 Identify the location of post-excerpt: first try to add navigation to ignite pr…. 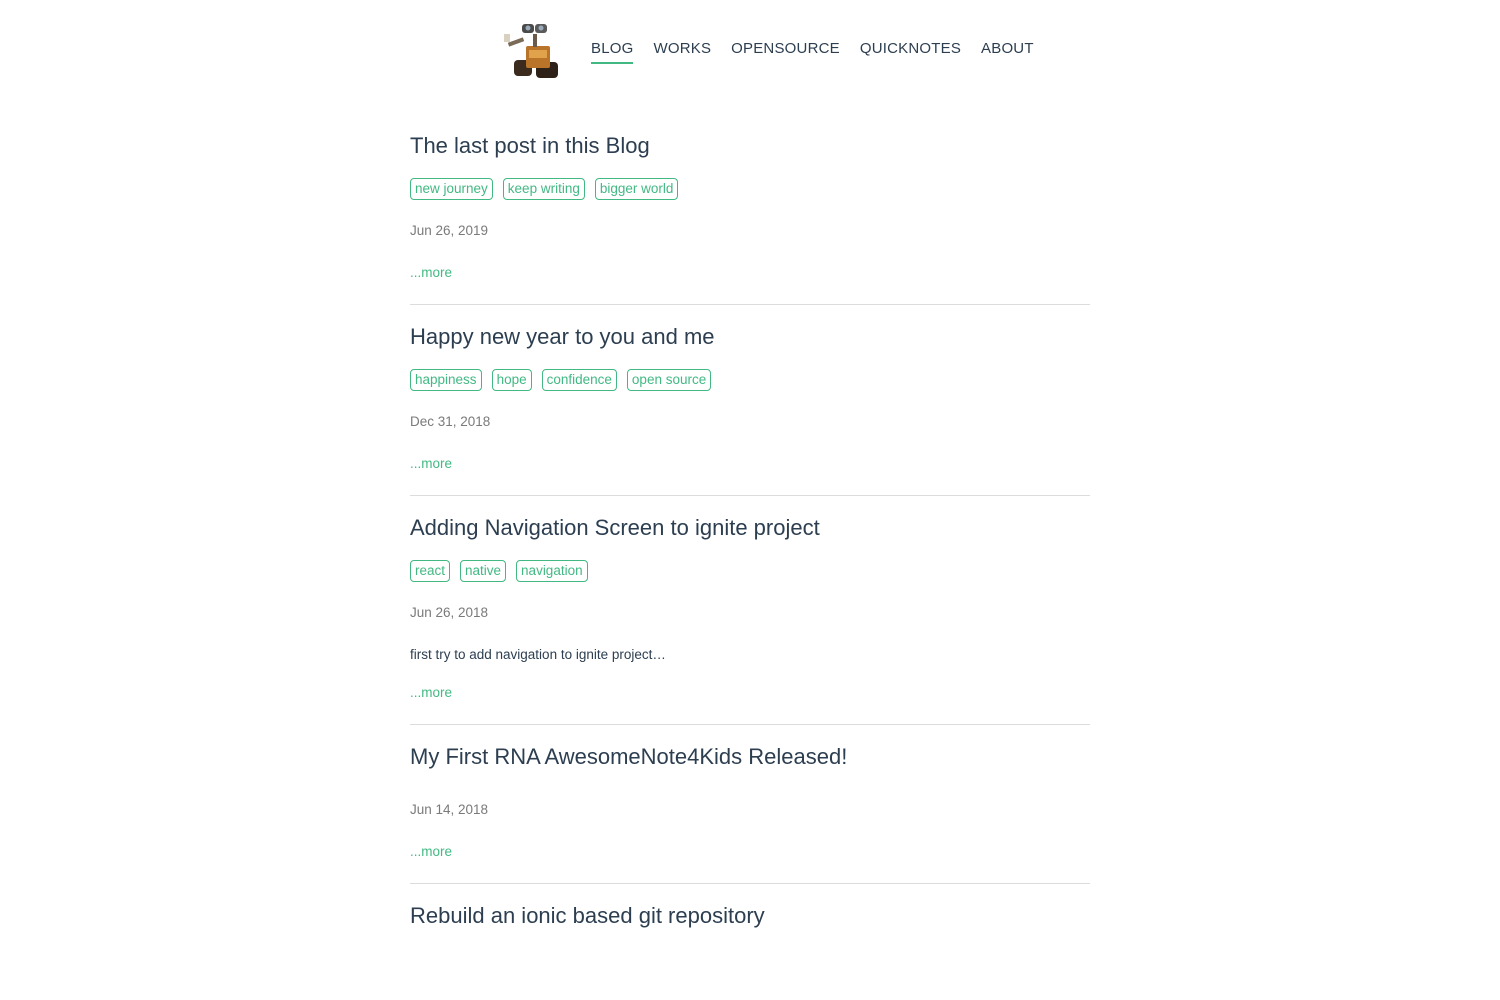
(538, 654).